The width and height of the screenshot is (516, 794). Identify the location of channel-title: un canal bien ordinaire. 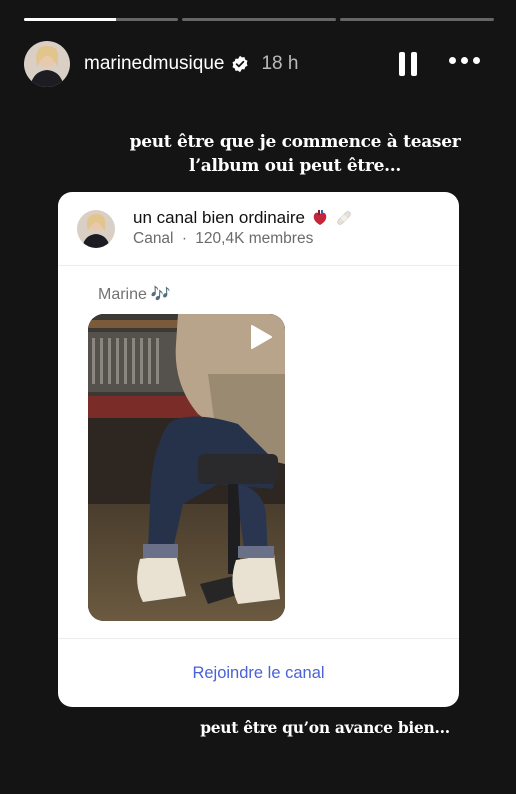
(243, 218).